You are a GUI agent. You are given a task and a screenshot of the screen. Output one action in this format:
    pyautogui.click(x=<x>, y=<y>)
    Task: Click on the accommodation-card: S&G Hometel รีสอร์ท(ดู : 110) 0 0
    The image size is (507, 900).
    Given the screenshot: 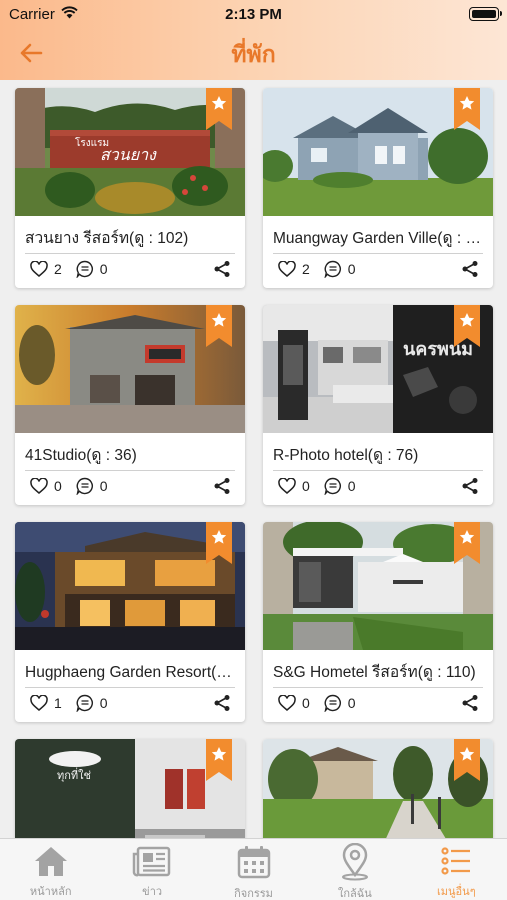 What is the action you would take?
    pyautogui.click(x=378, y=622)
    